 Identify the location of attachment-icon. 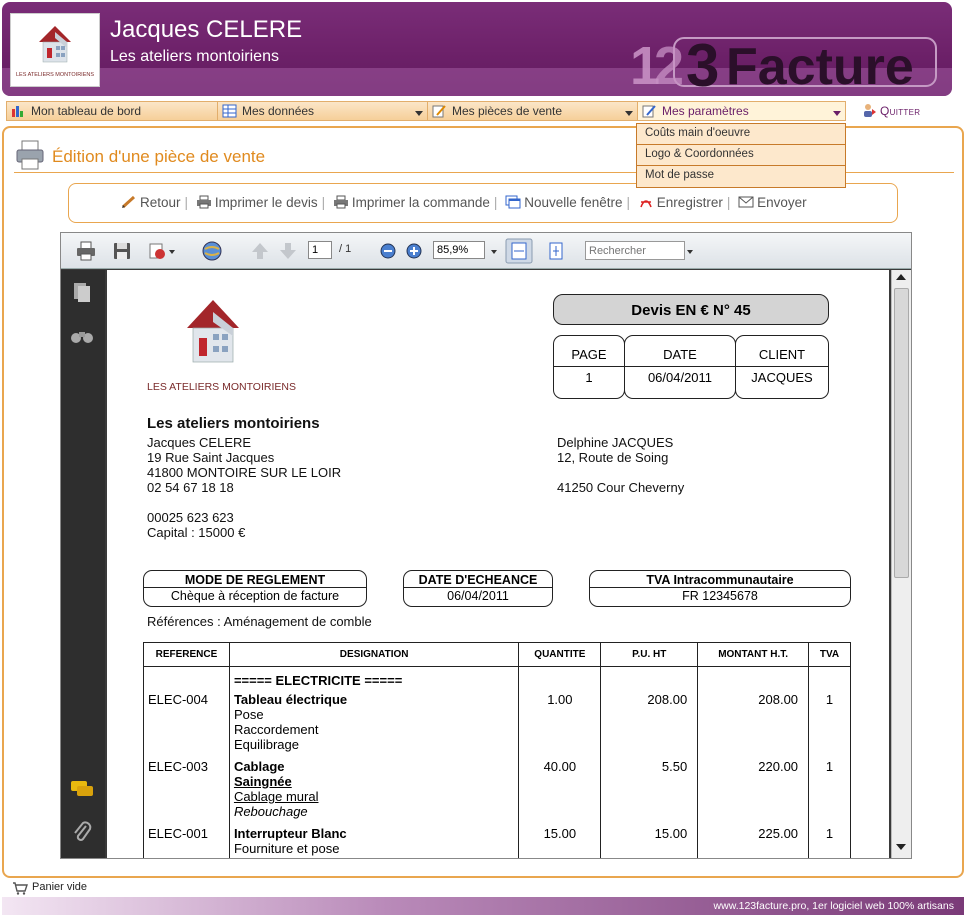
(82, 832).